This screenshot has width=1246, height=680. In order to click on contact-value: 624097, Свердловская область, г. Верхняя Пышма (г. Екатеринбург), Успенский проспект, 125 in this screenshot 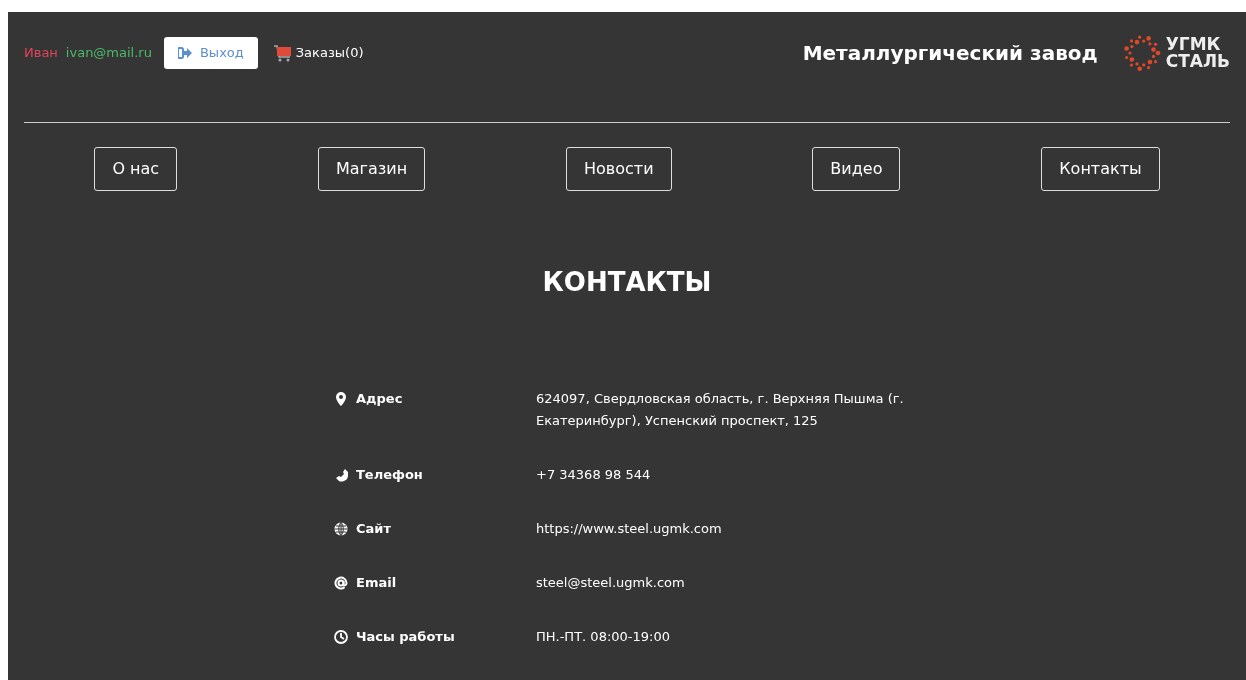, I will do `click(720, 410)`.